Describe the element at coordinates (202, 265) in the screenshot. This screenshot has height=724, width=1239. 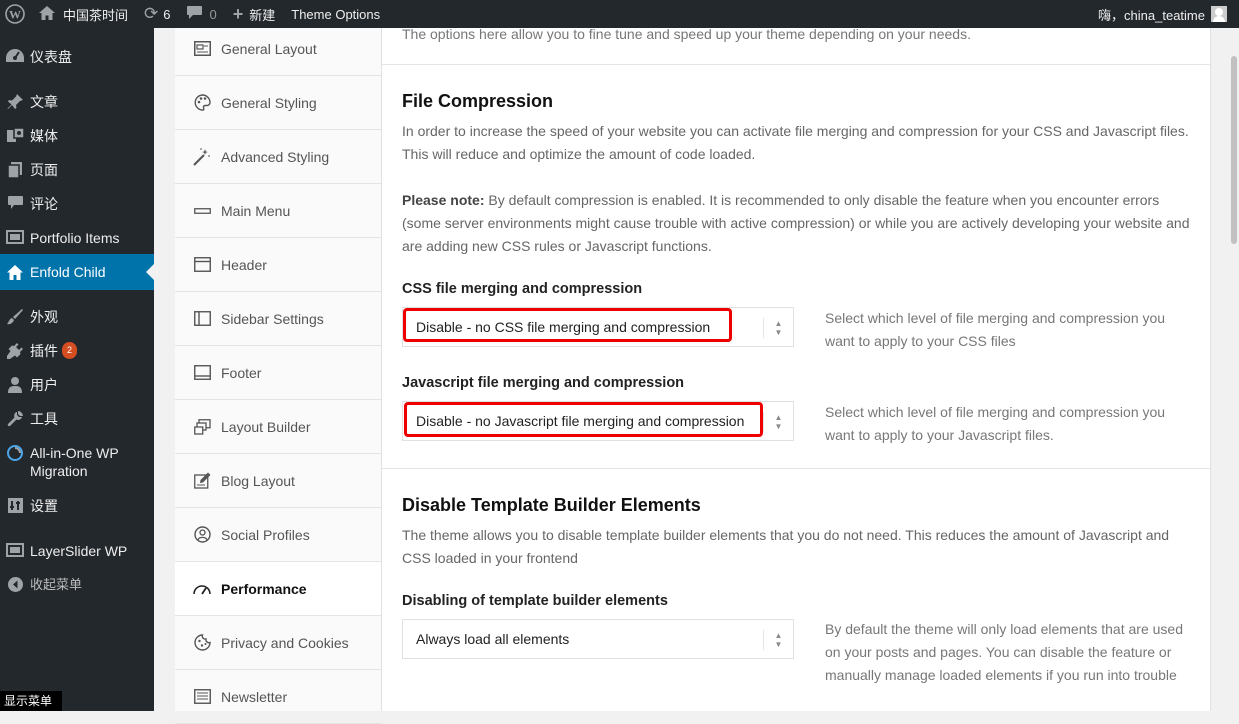
I see `header-icon` at that location.